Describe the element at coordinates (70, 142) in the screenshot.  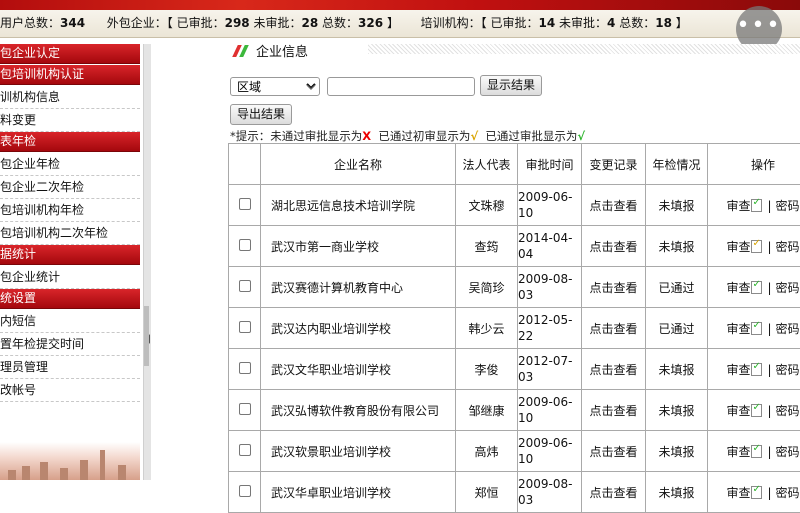
I see `sidebar-section-header: 表年检` at that location.